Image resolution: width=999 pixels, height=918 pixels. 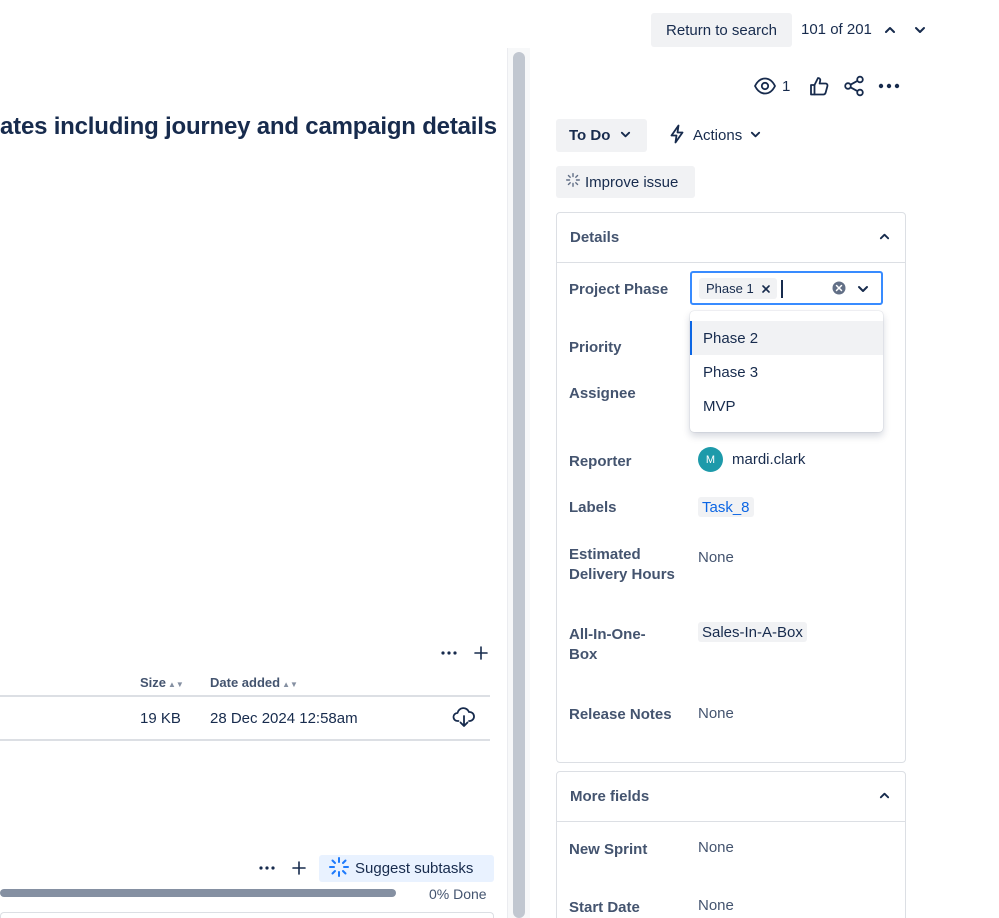 I want to click on actions-dropdown-button: Actions, so click(x=721, y=135).